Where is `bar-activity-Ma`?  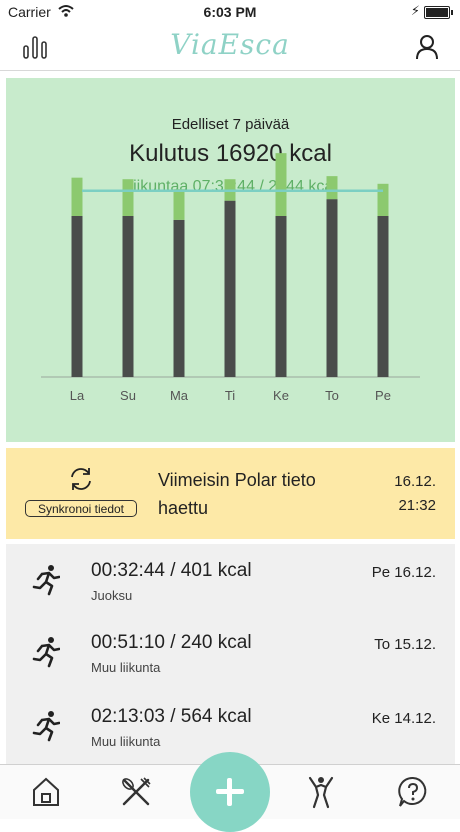 bar-activity-Ma is located at coordinates (179, 204).